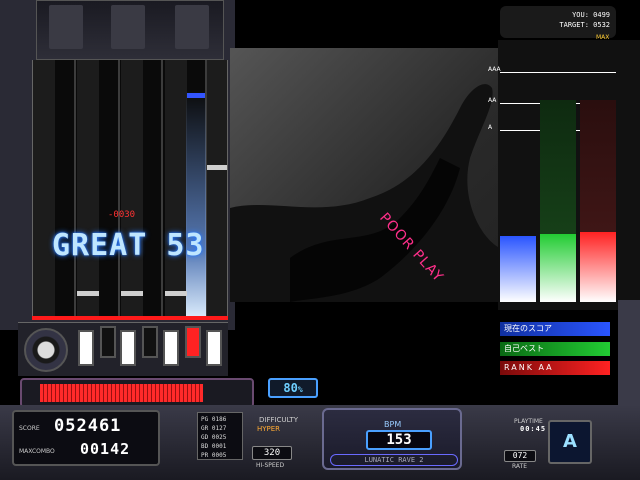 Image resolution: width=640 pixels, height=480 pixels. Describe the element at coordinates (494, 69) in the screenshot. I see `grade-label-aaa: AAA` at that location.